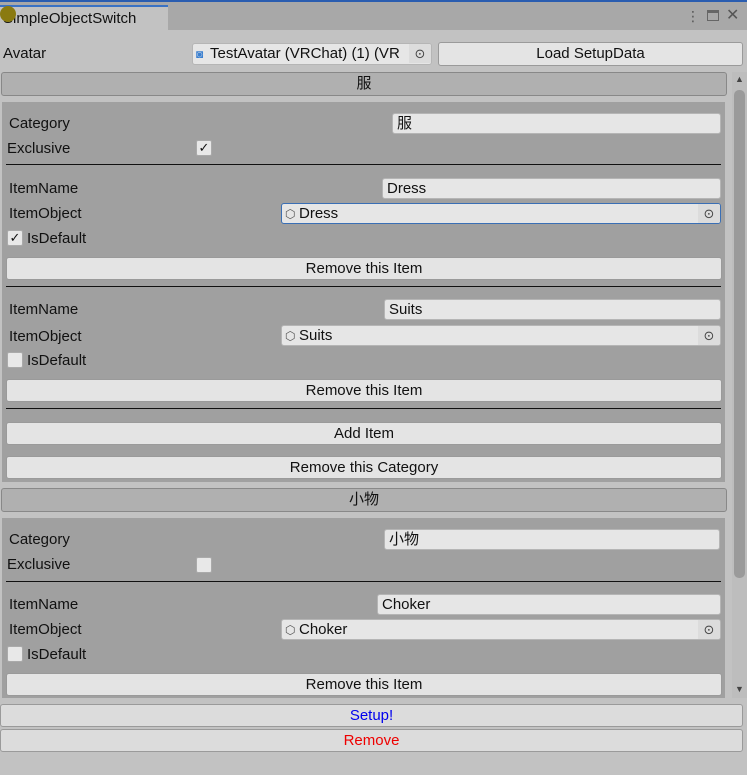  Describe the element at coordinates (15, 238) in the screenshot. I see `is-default-checkbox: ✓` at that location.